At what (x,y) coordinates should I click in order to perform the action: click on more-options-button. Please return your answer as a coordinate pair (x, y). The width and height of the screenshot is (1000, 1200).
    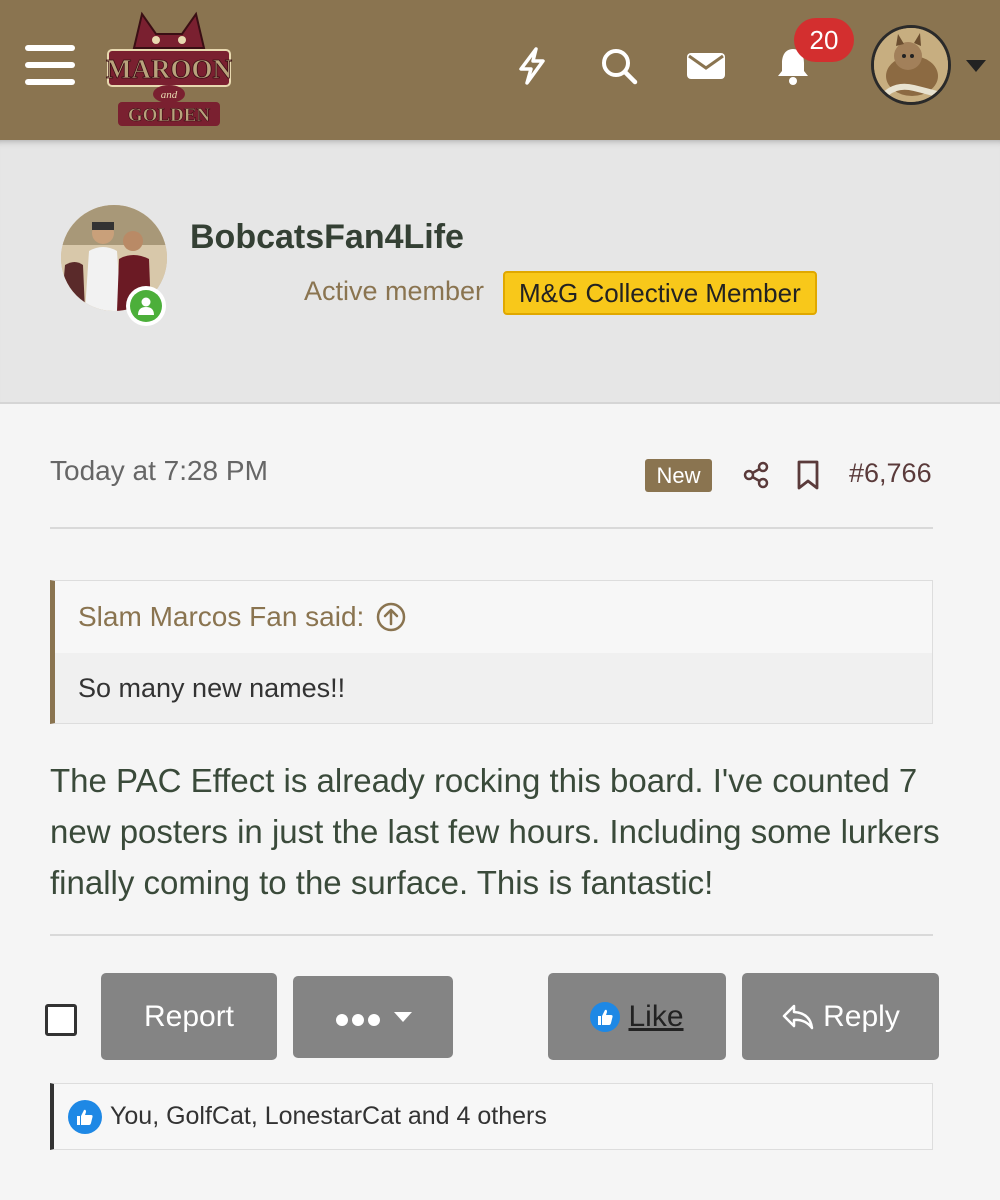
    Looking at the image, I should click on (373, 1017).